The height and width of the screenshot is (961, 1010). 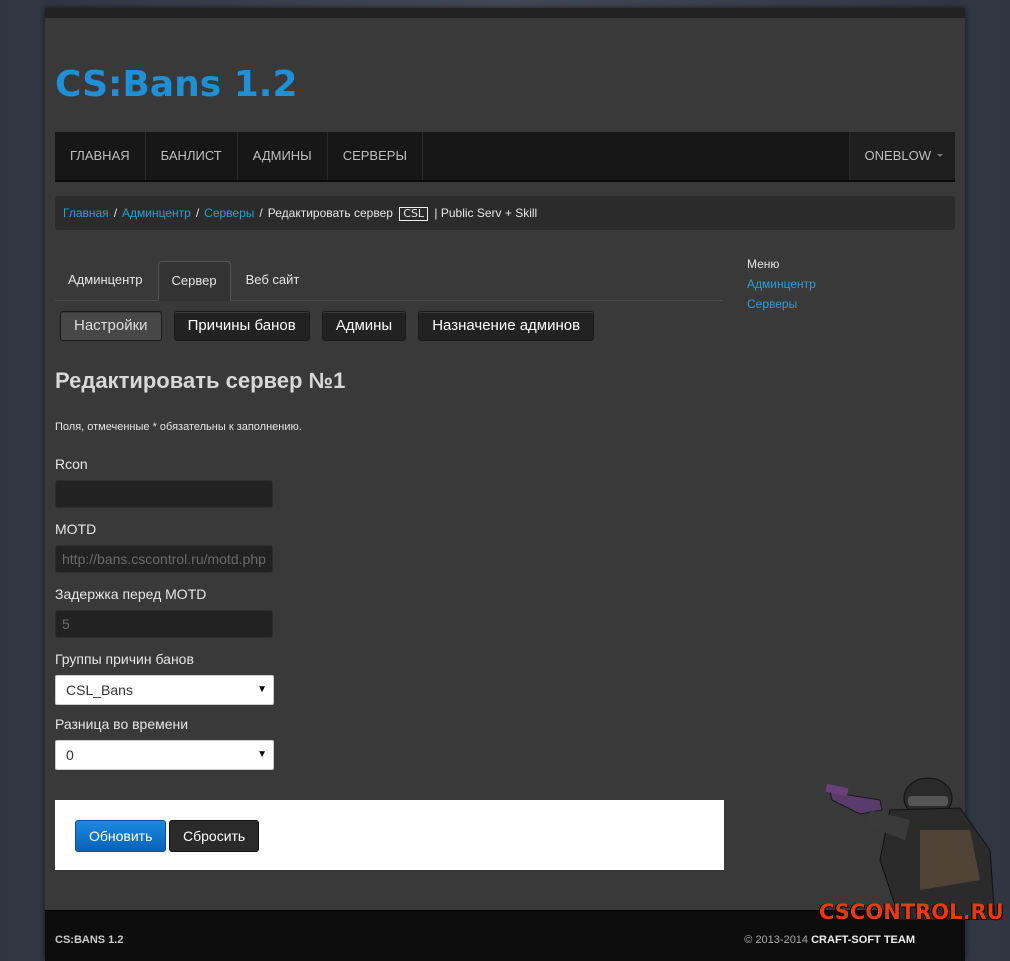 I want to click on sidebar-menu: Меню Админцентр Серверы, so click(x=781, y=284).